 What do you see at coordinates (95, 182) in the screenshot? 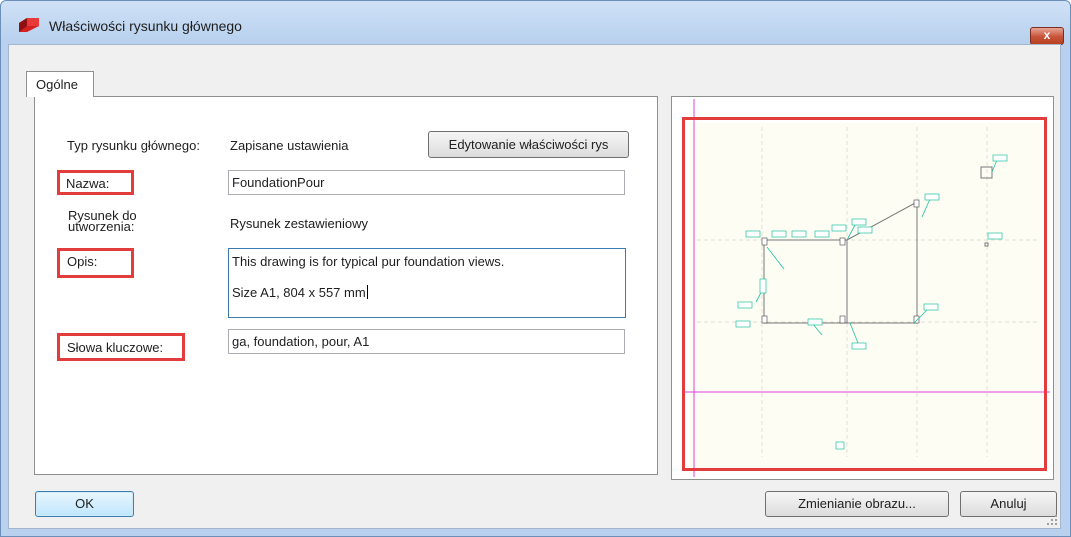
I see `name-label-highlight` at bounding box center [95, 182].